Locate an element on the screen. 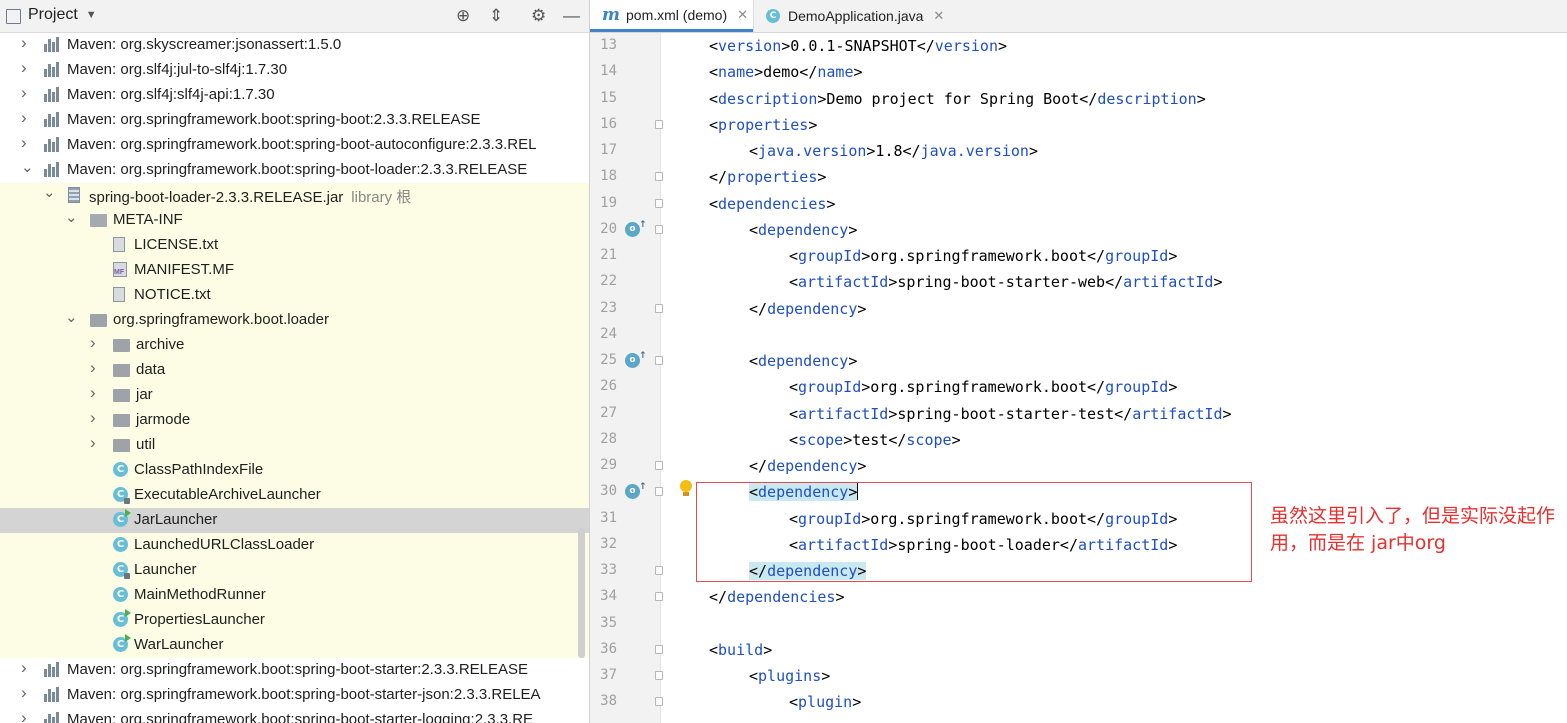 The image size is (1567, 723). code-line: 23 </dependency> is located at coordinates (1078, 309).